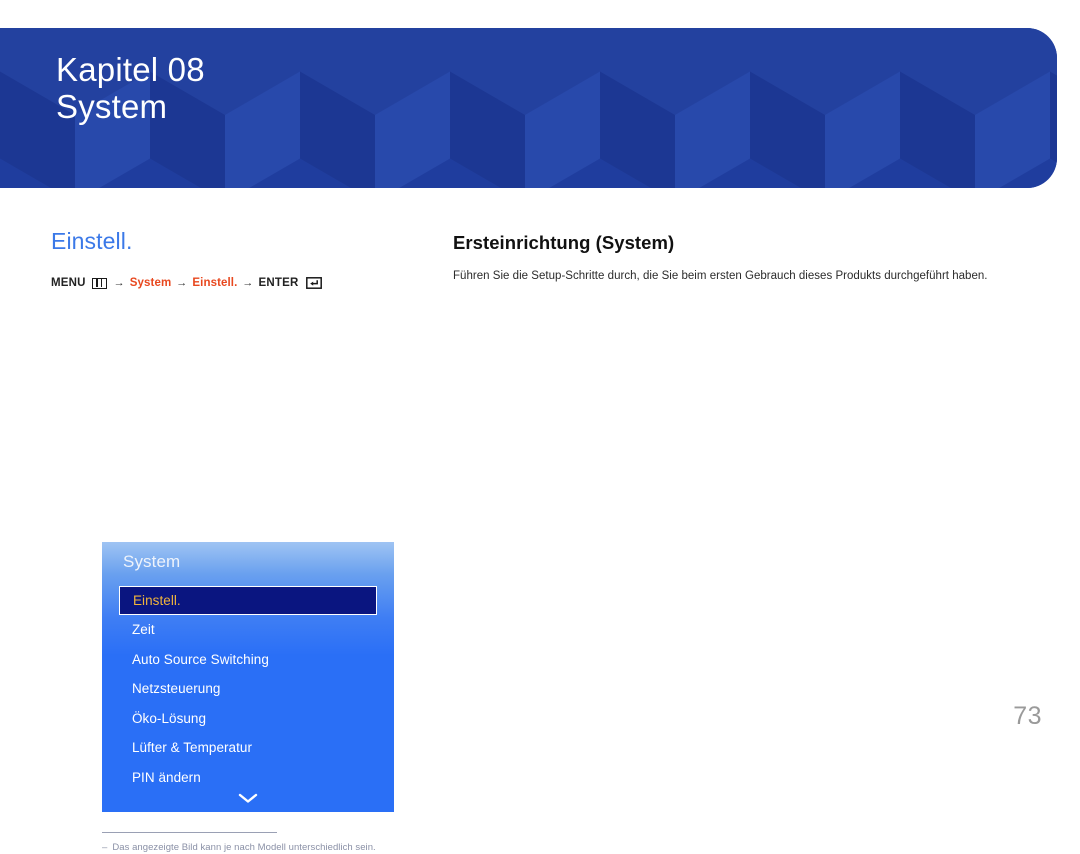 The image size is (1080, 854). Describe the element at coordinates (182, 283) in the screenshot. I see `breadcrumb-arrow-2: →` at that location.